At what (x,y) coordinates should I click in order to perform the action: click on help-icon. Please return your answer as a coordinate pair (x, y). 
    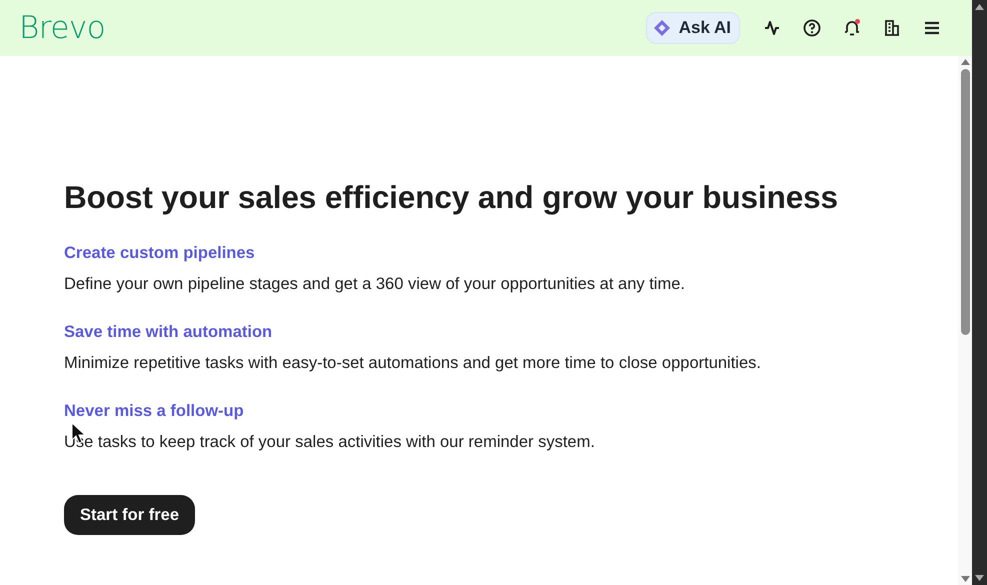
    Looking at the image, I should click on (812, 28).